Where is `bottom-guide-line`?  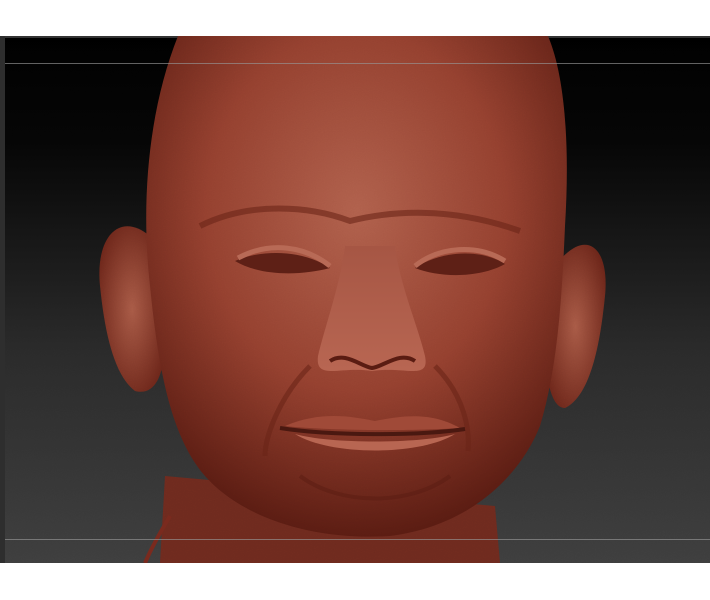 bottom-guide-line is located at coordinates (357, 539).